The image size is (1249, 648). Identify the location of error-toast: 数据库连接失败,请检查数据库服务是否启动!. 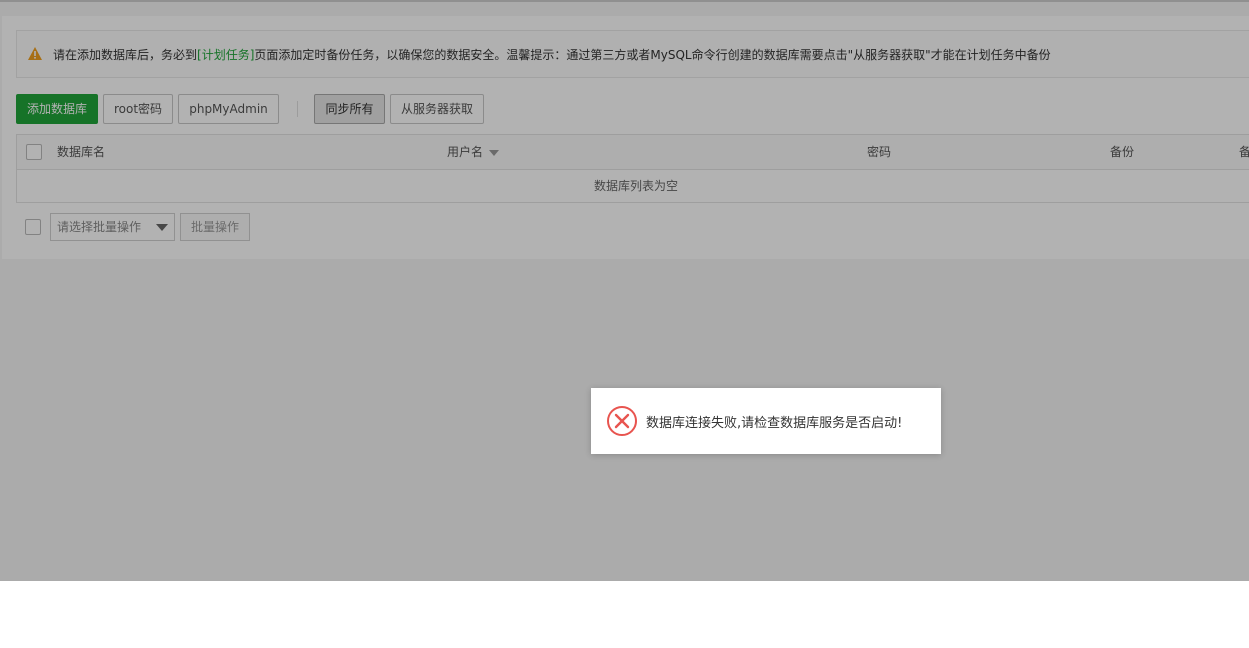
(766, 421).